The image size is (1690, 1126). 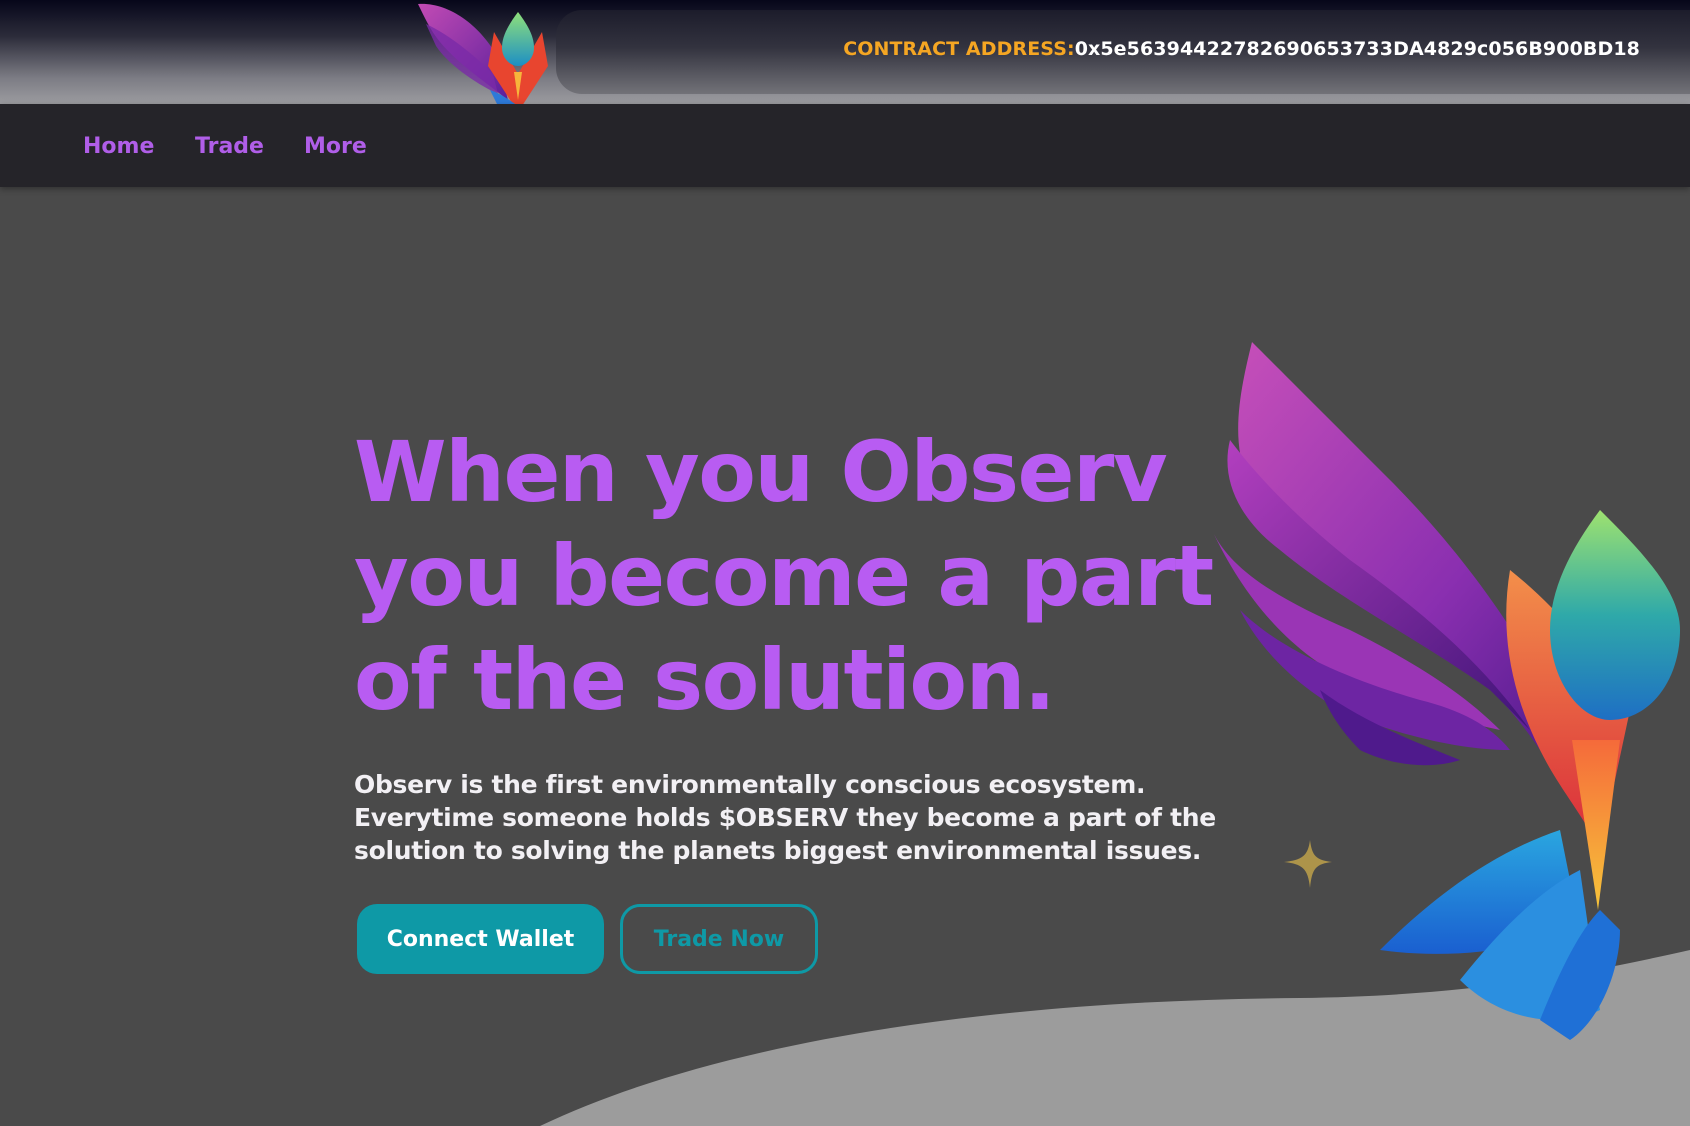 What do you see at coordinates (784, 576) in the screenshot?
I see `hero-title-line-2: you become a part` at bounding box center [784, 576].